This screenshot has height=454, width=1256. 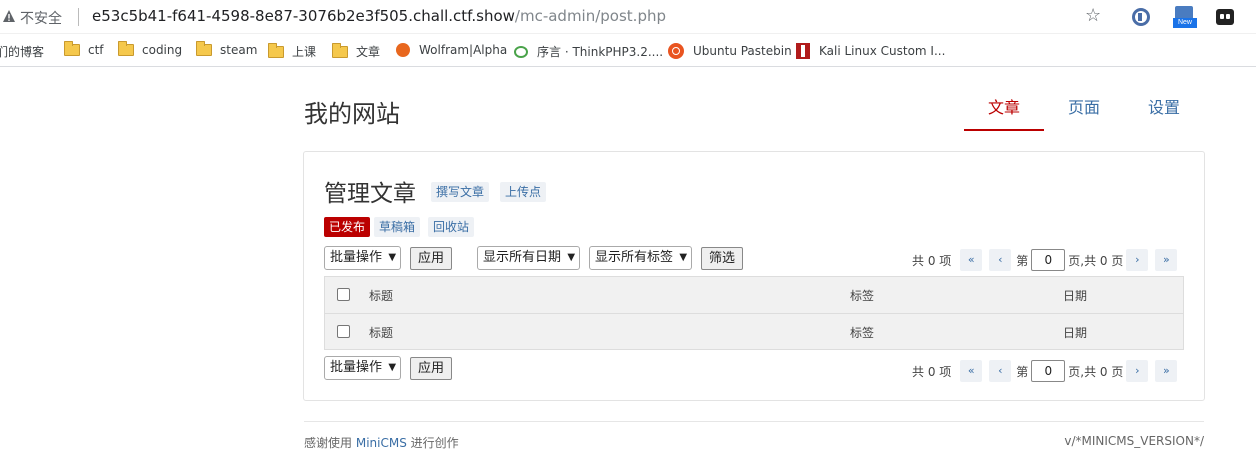 What do you see at coordinates (754, 295) in the screenshot?
I see `table-header: 标题 标签 日期` at bounding box center [754, 295].